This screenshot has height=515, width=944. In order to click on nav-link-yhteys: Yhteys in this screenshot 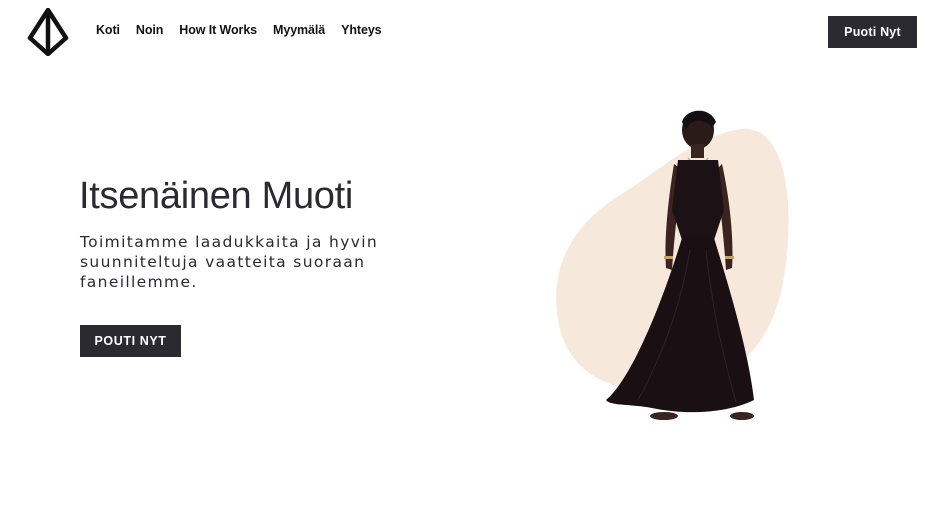, I will do `click(361, 30)`.